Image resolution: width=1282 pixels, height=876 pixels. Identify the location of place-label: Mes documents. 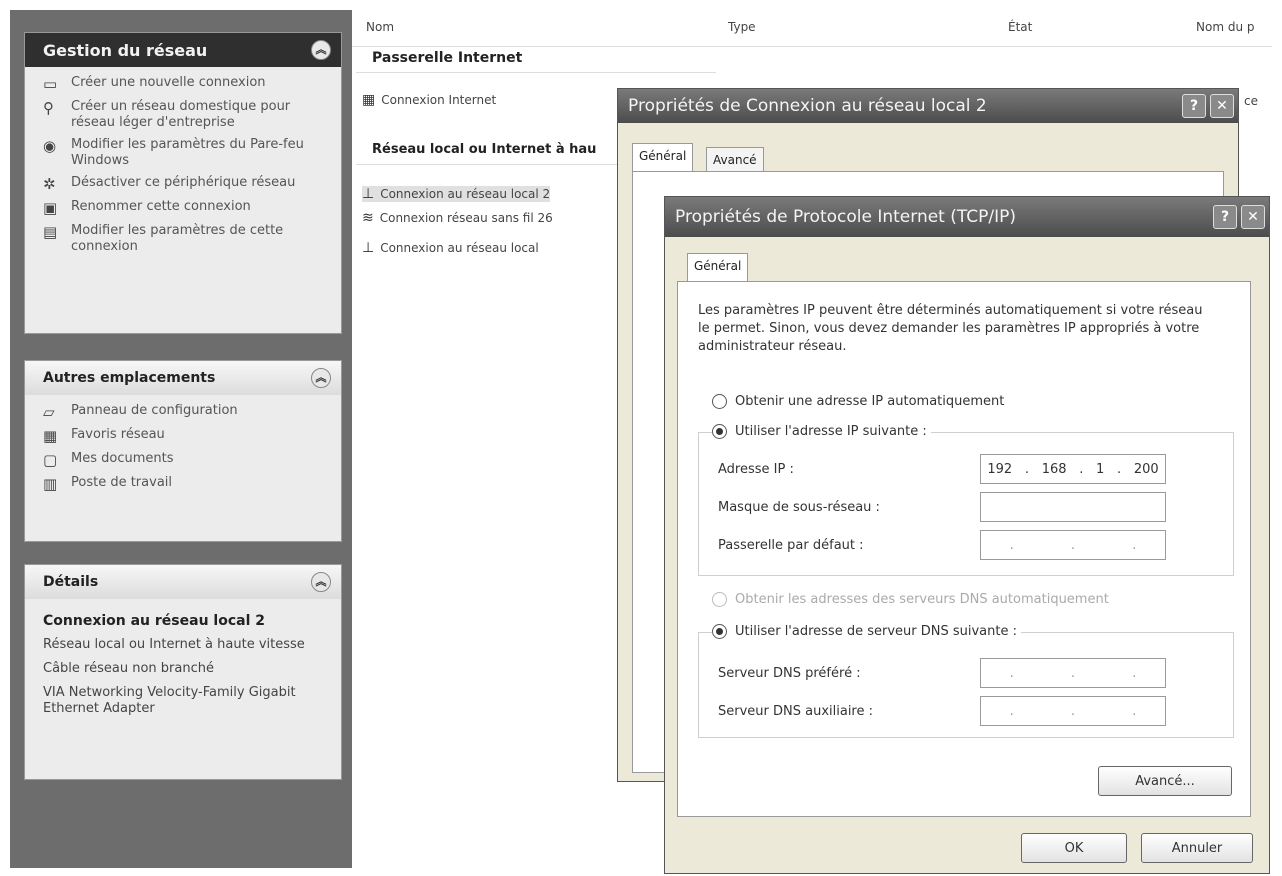
(122, 458).